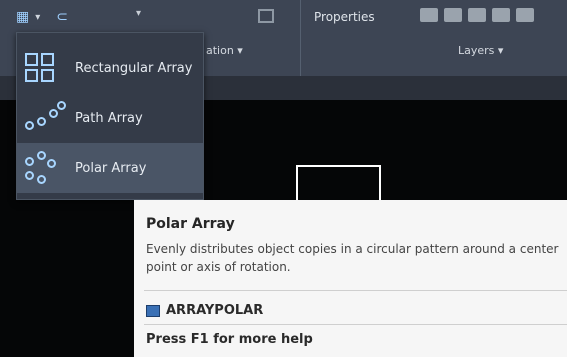  I want to click on command-icon, so click(153, 310).